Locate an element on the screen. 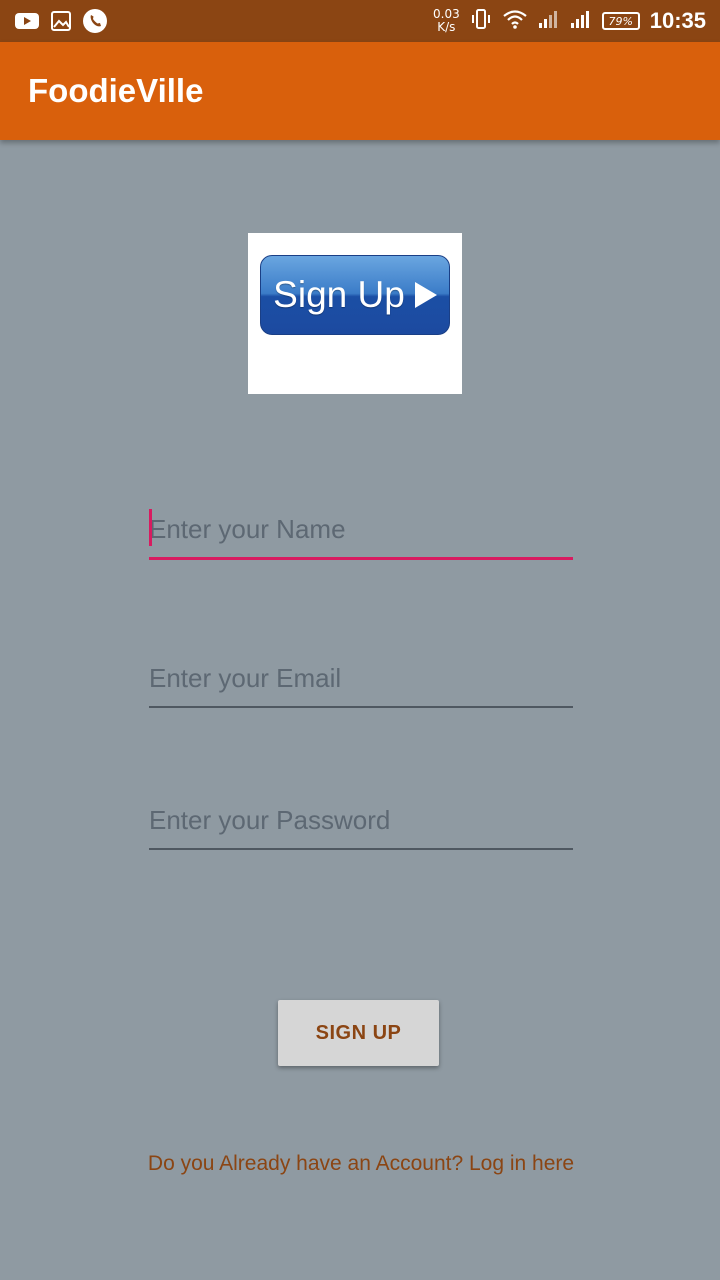 Image resolution: width=720 pixels, height=1280 pixels. battery-indicator: 79% is located at coordinates (620, 21).